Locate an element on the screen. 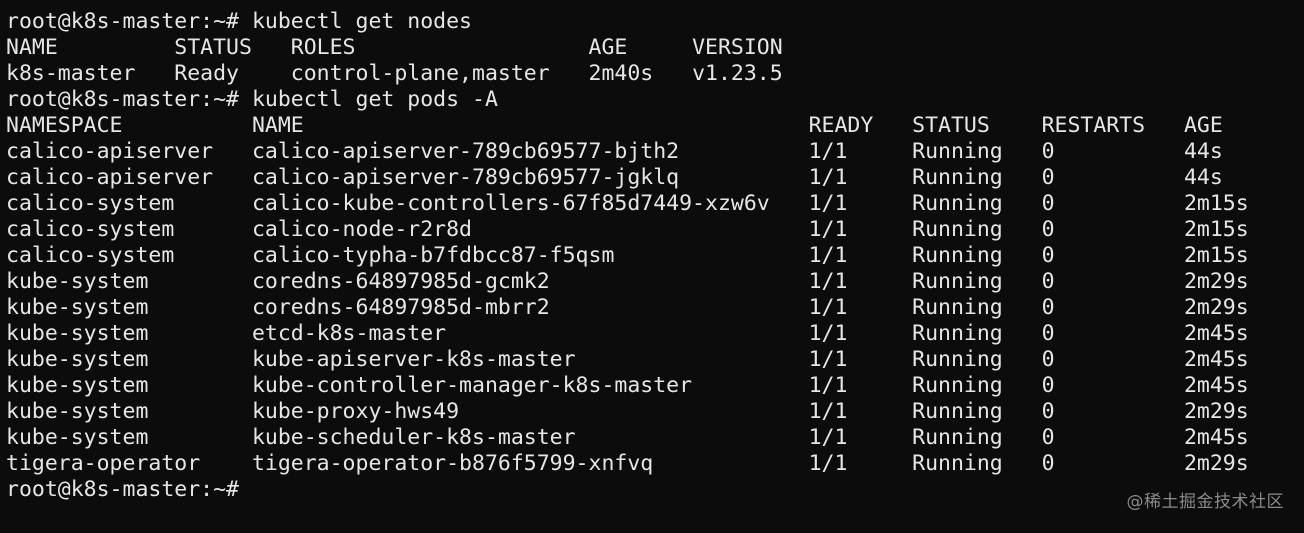 The height and width of the screenshot is (533, 1304). watermark: @稀土掘金技术社区 is located at coordinates (1205, 502).